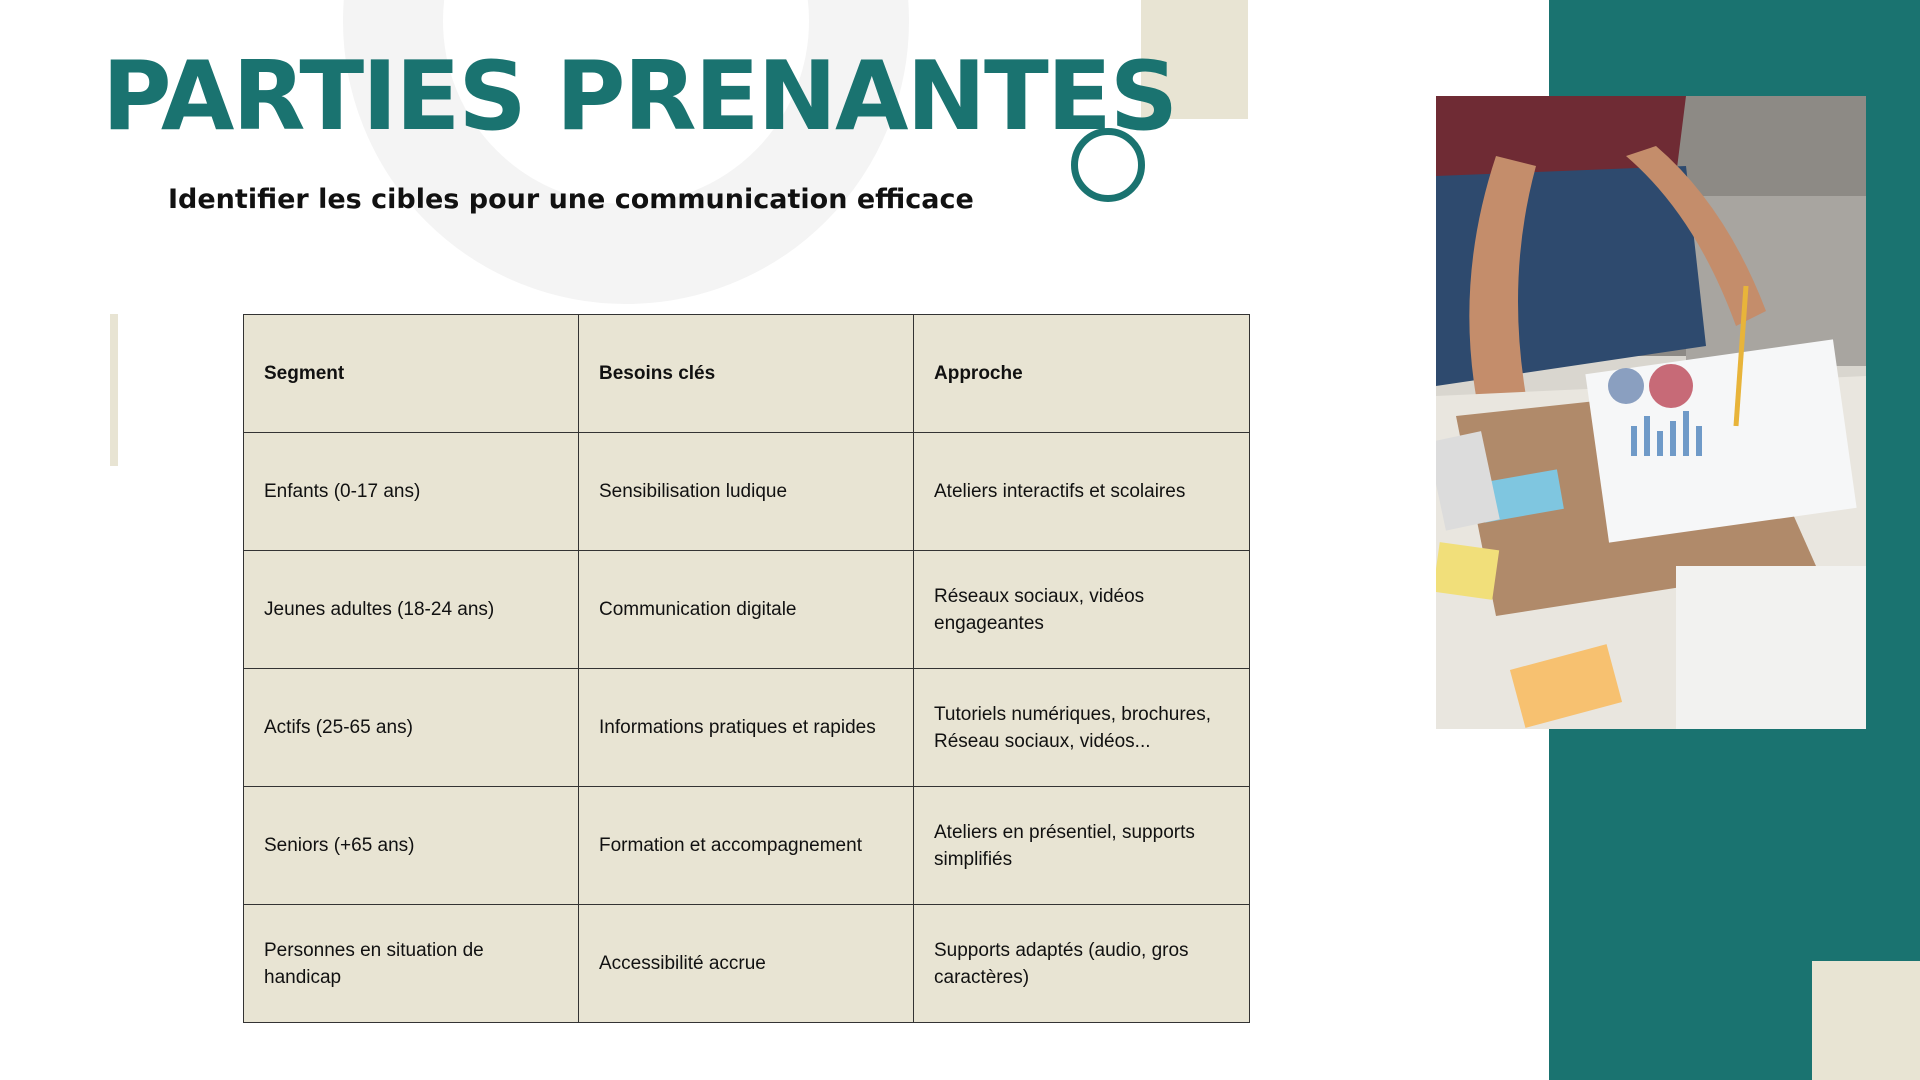  What do you see at coordinates (114, 390) in the screenshot?
I see `accent-bar` at bounding box center [114, 390].